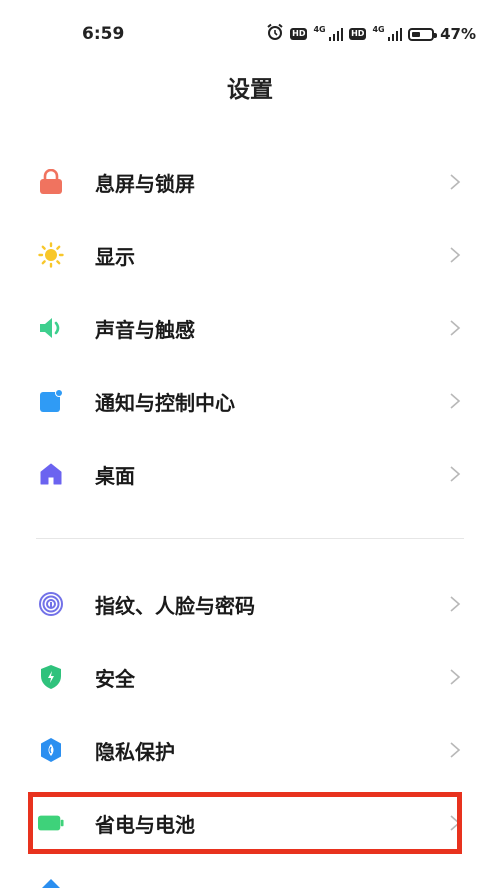  What do you see at coordinates (319, 29) in the screenshot?
I see `network-type-1: 4G` at bounding box center [319, 29].